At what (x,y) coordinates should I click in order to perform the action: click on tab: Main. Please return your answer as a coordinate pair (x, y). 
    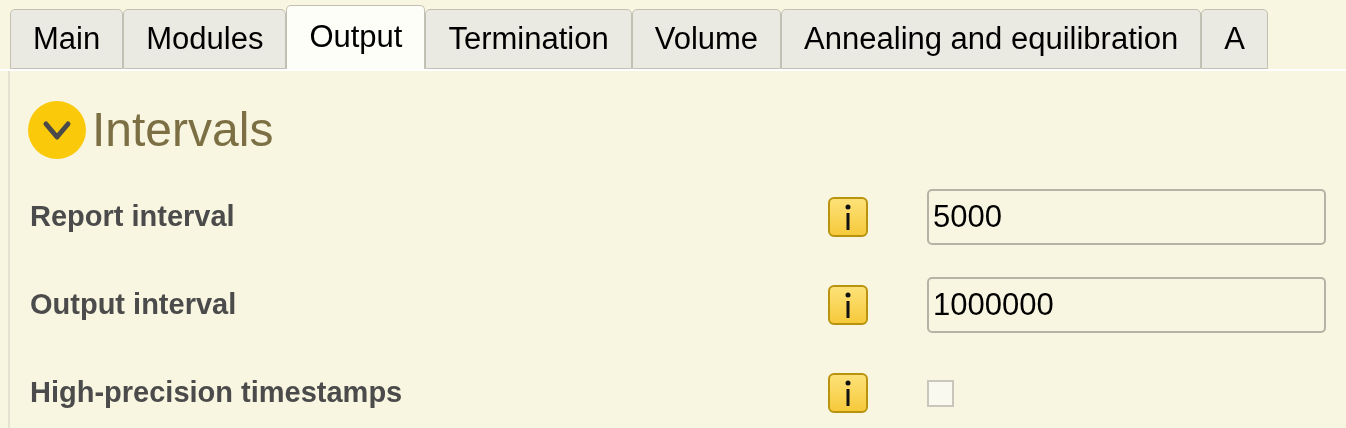
    Looking at the image, I should click on (67, 39).